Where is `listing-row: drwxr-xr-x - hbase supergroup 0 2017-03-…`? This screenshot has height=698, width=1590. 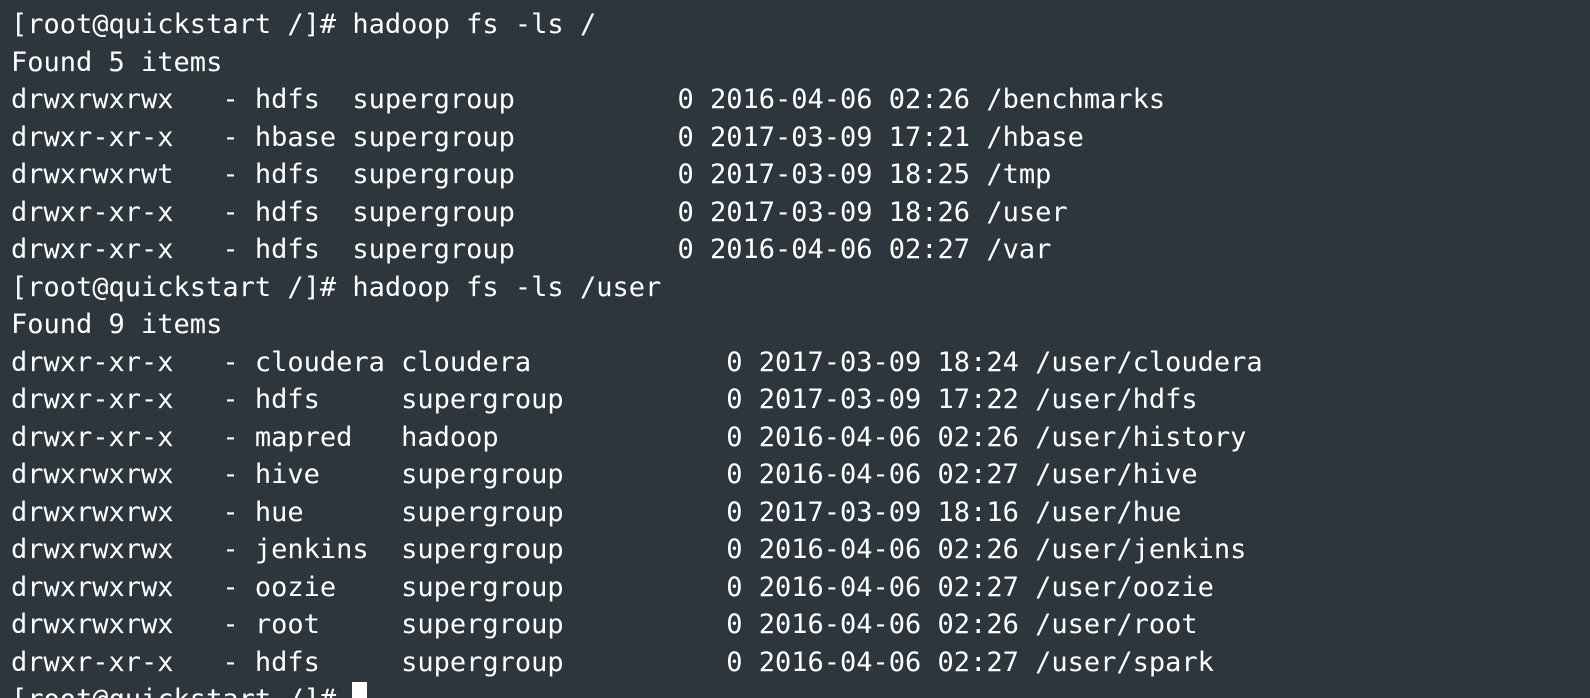
listing-row: drwxr-xr-x - hbase supergroup 0 2017-03-… is located at coordinates (547, 137).